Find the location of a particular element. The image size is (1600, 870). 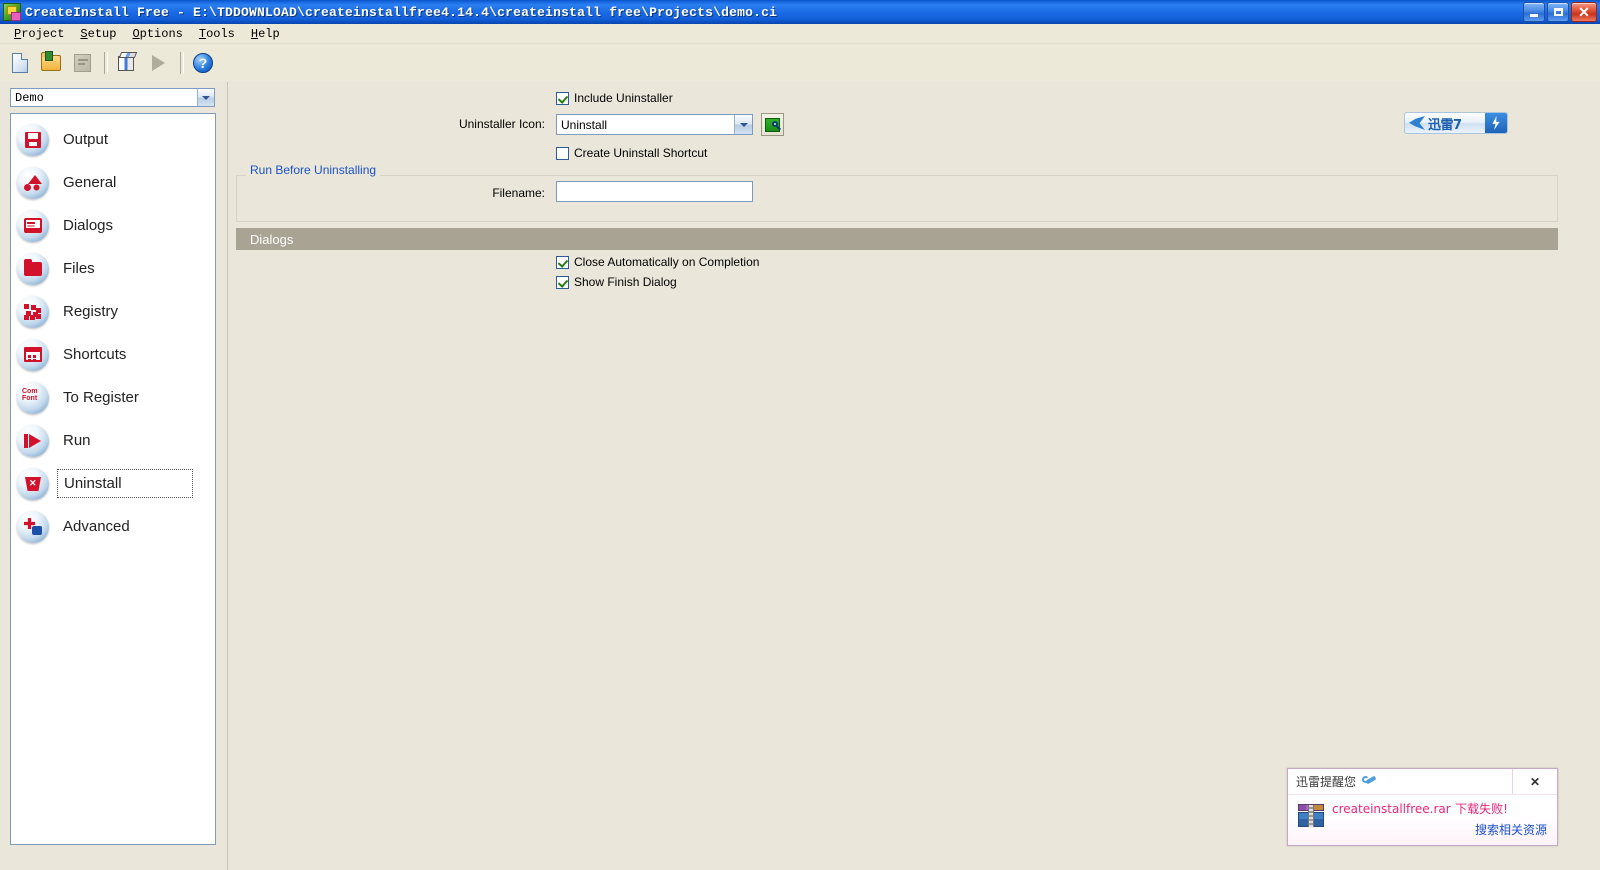

new-project-button is located at coordinates (20, 63).